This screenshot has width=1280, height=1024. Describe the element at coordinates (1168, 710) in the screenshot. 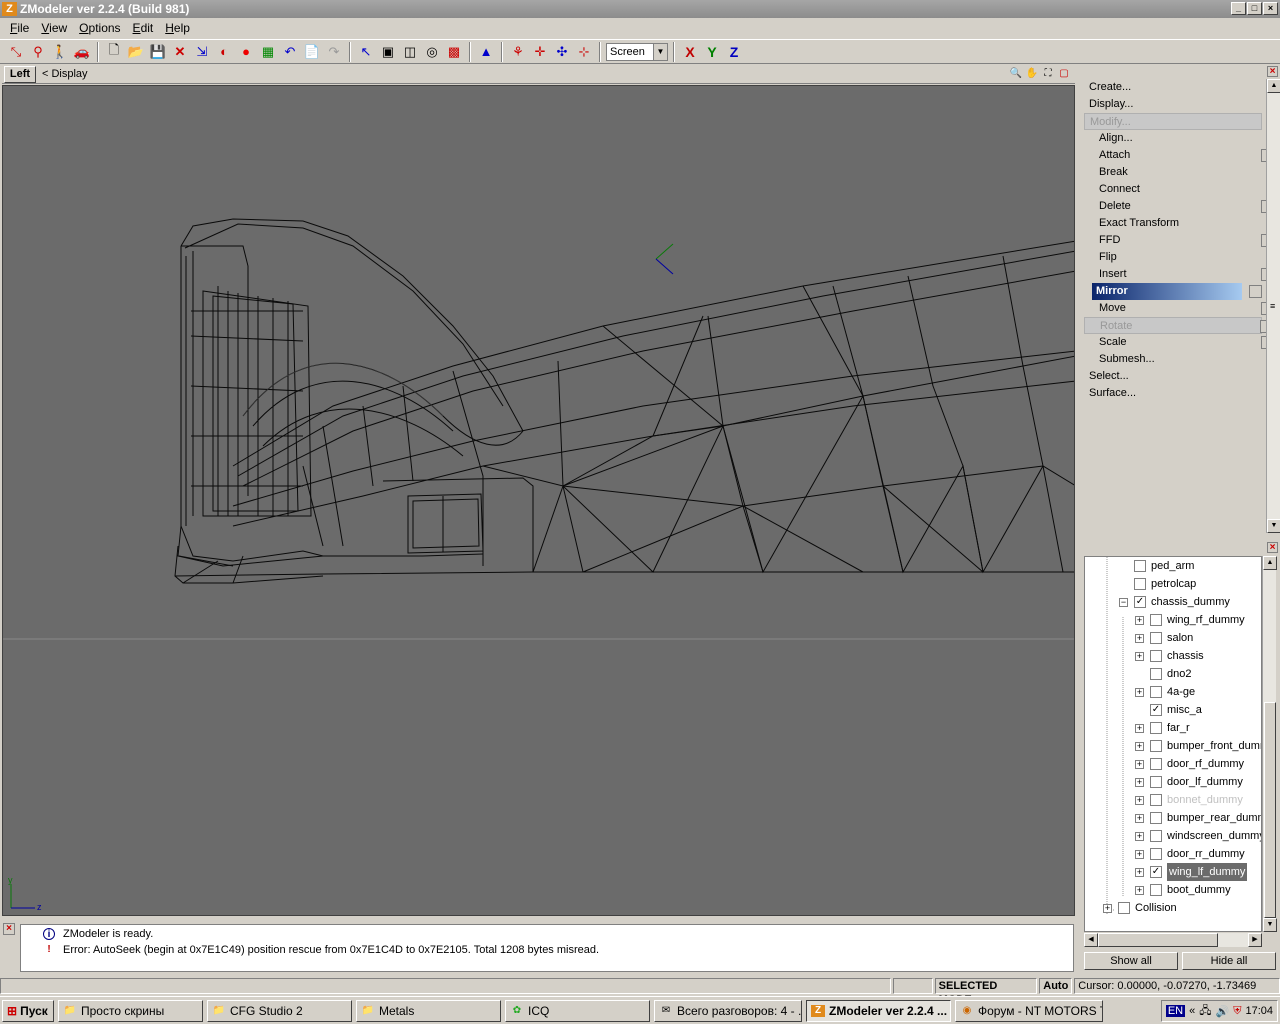

I see `tree-item-misc-a: ✓ misc_a` at that location.